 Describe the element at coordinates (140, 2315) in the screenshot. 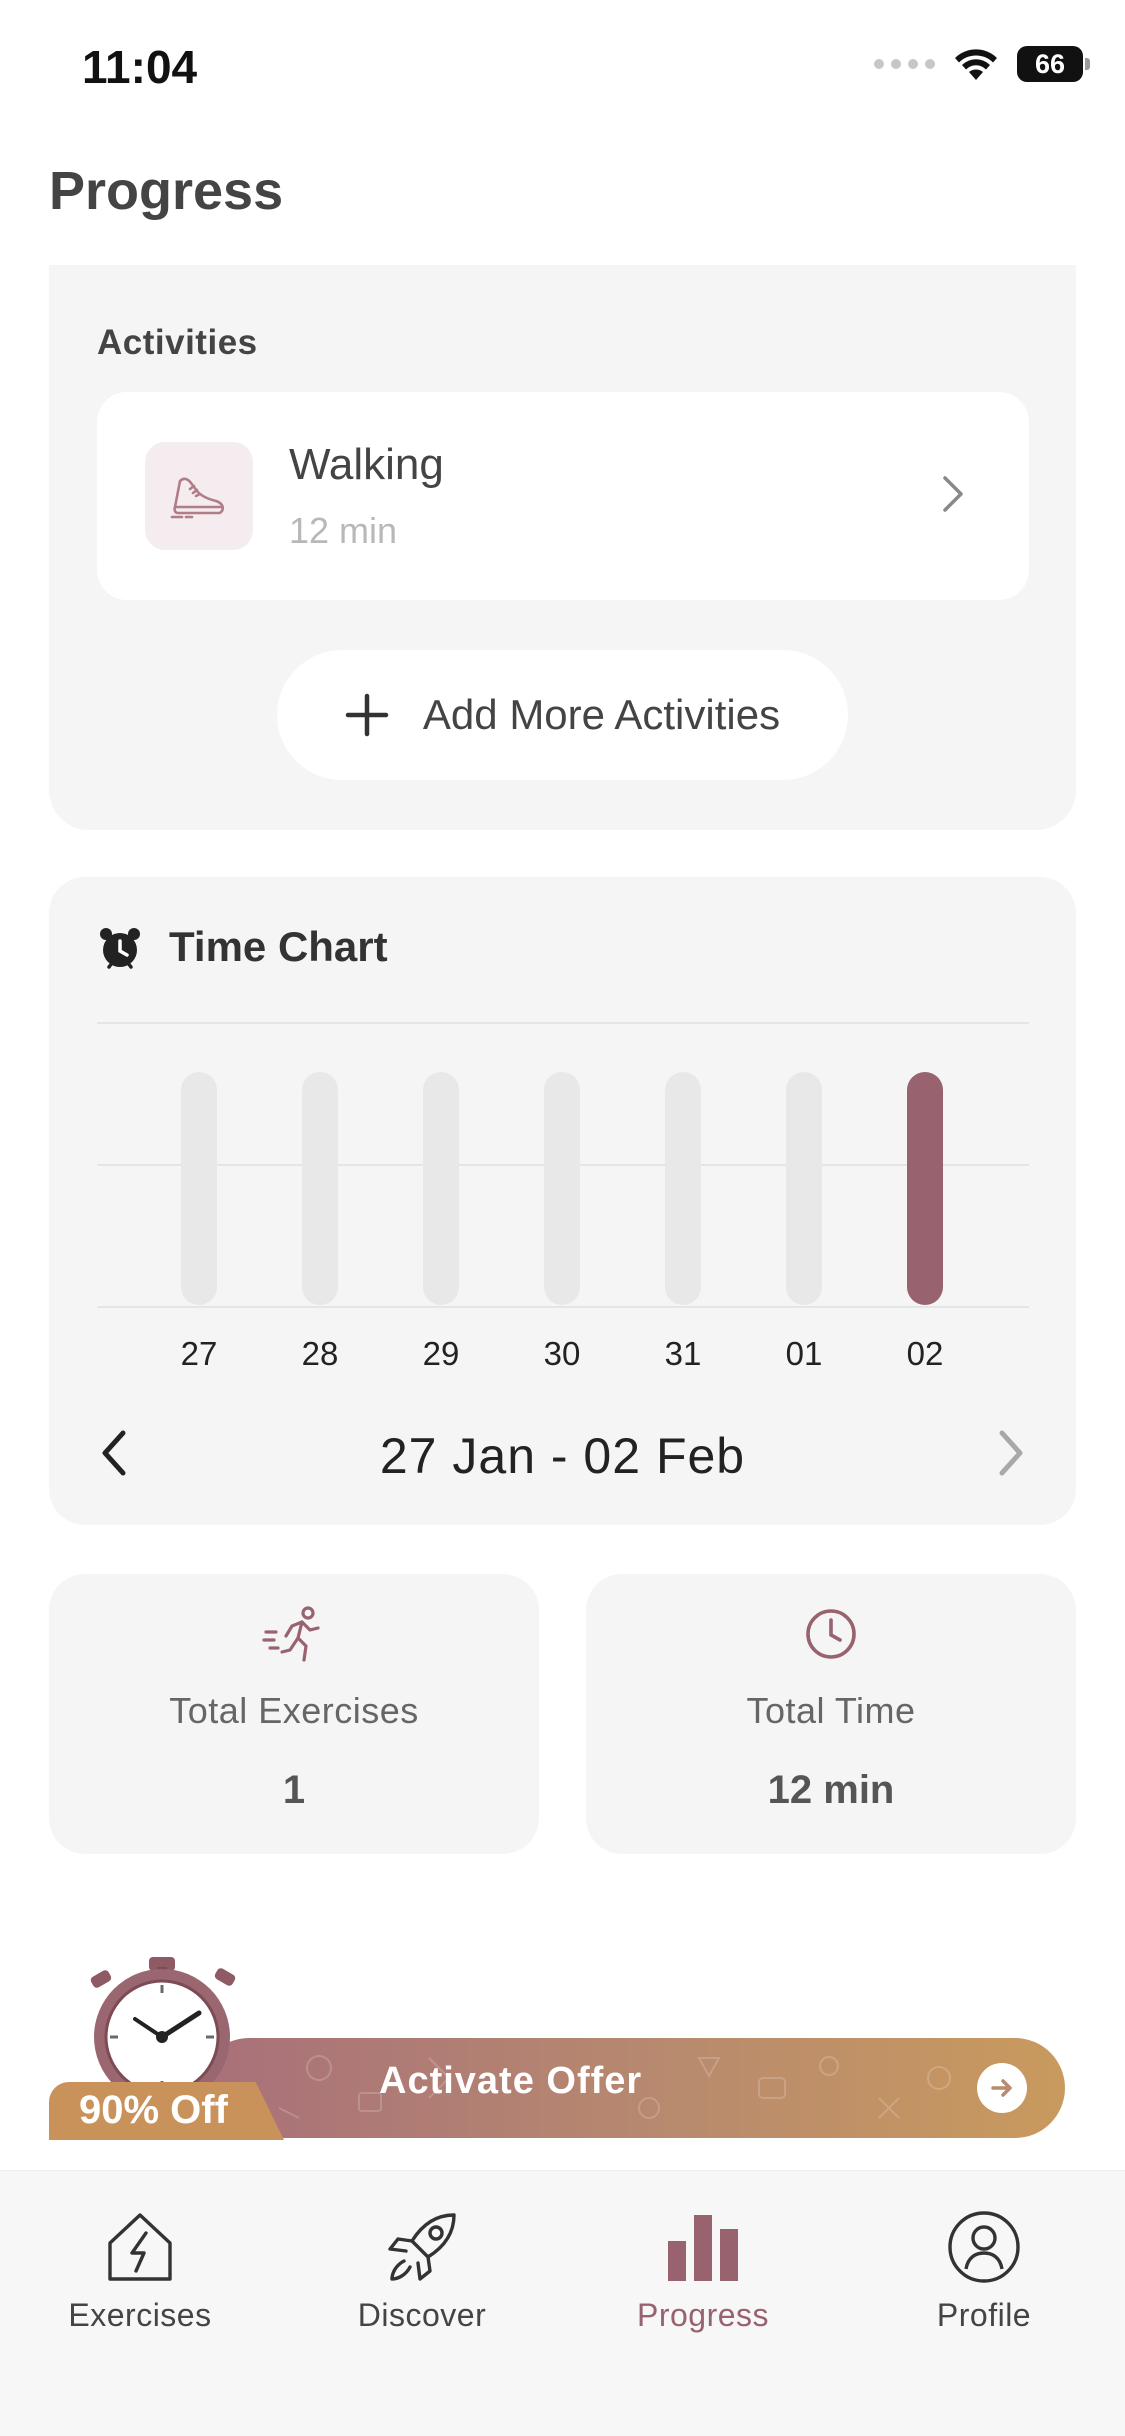

I see `tab-exercises-label: Exercises` at that location.